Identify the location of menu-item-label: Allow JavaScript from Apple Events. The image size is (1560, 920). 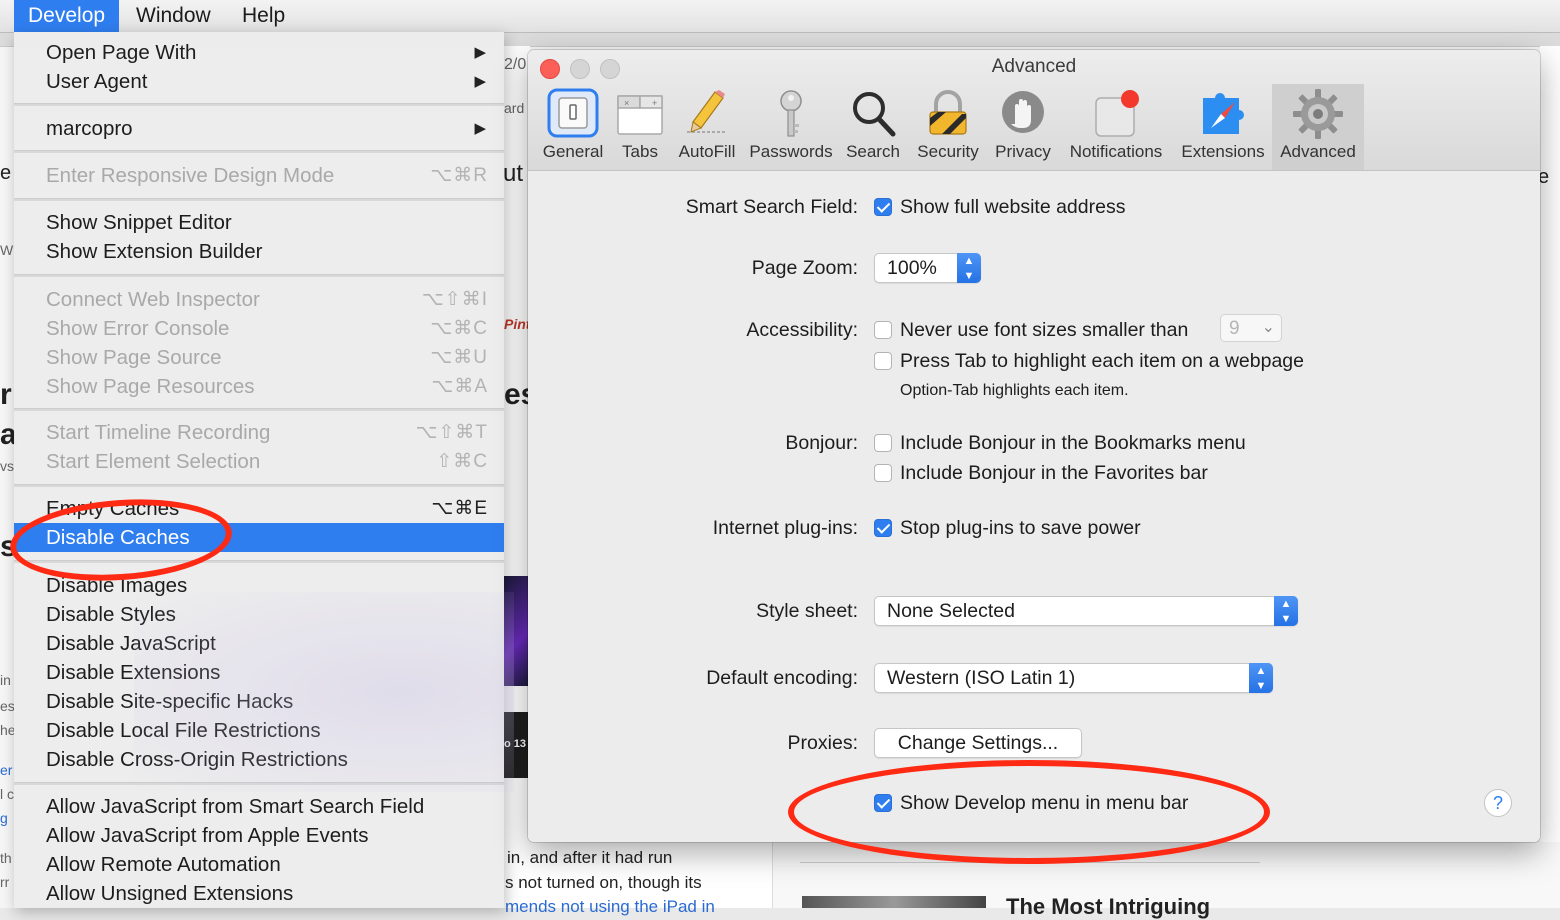
(207, 835).